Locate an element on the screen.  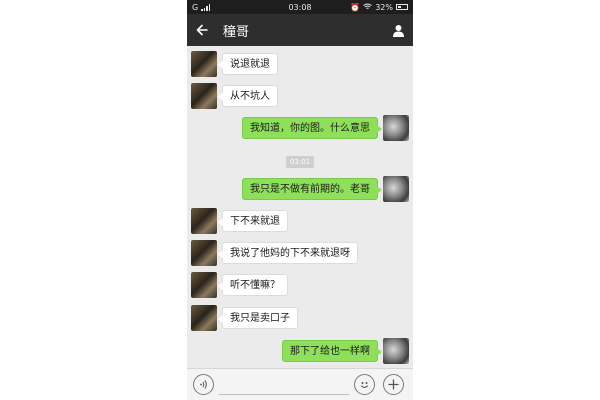
message-bubble: 下不来就退 is located at coordinates (253, 221).